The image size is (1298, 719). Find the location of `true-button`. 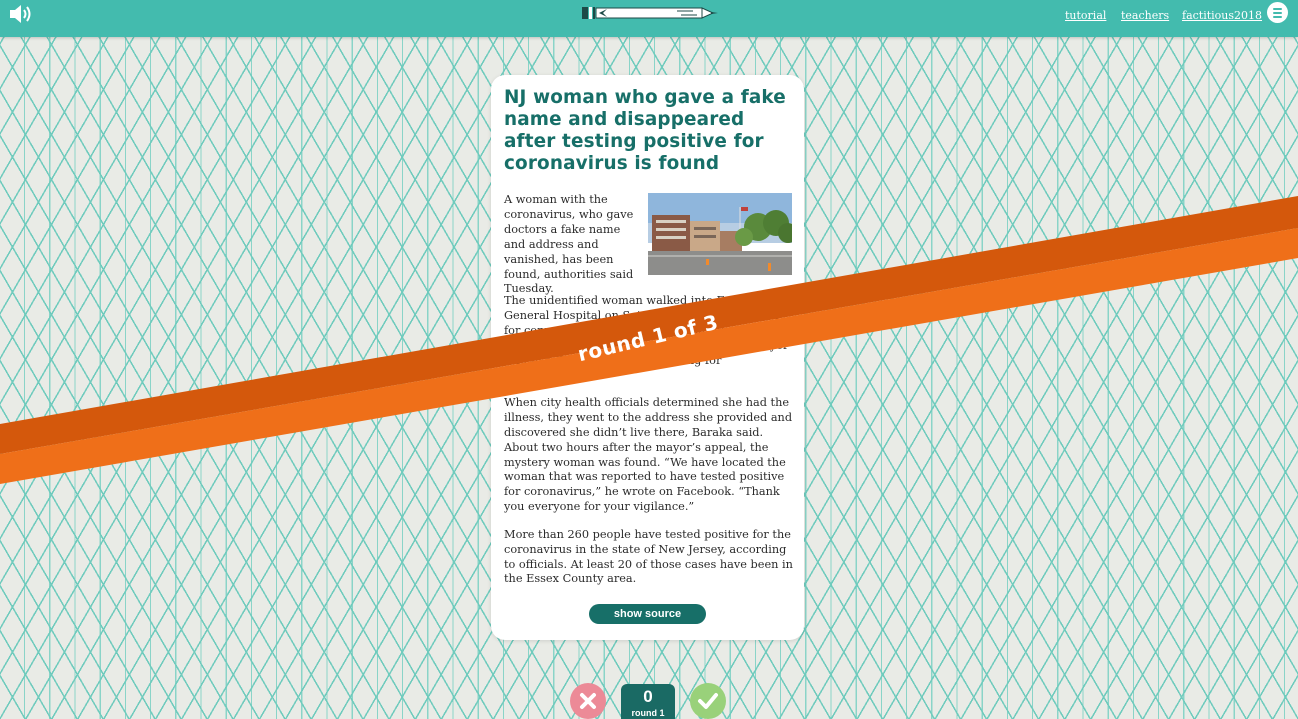

true-button is located at coordinates (708, 701).